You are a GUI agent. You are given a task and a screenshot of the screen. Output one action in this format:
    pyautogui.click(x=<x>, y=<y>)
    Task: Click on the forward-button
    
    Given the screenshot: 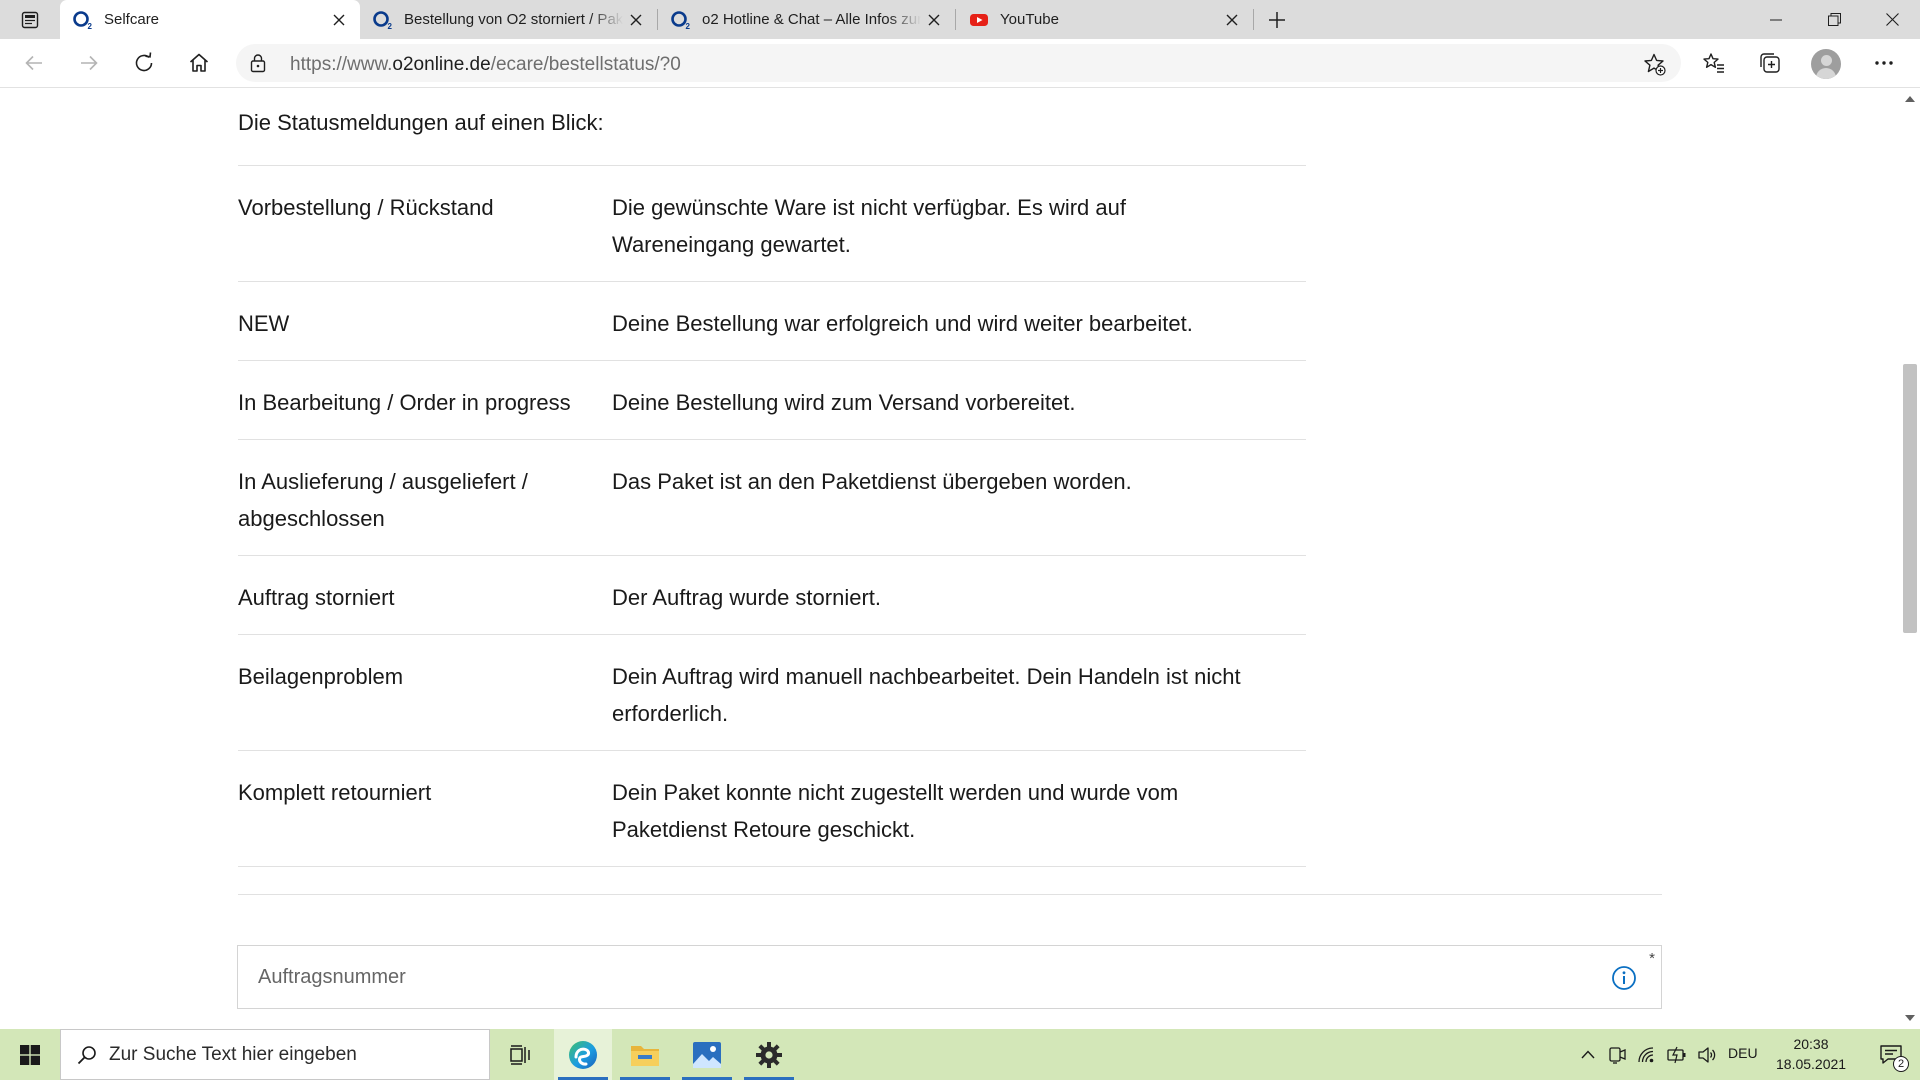 What is the action you would take?
    pyautogui.click(x=89, y=63)
    